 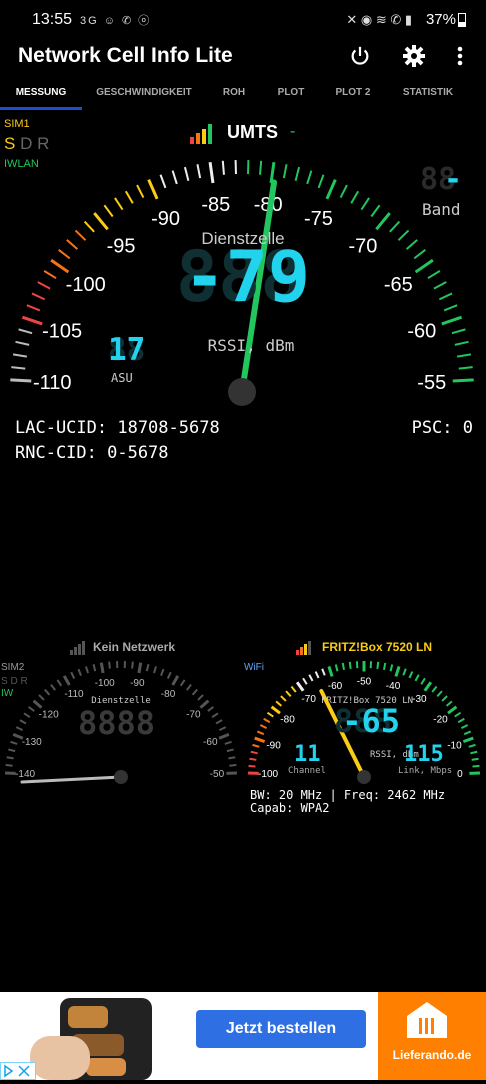 What do you see at coordinates (425, 771) in the screenshot?
I see `wifi-link-label: Link, Mbps` at bounding box center [425, 771].